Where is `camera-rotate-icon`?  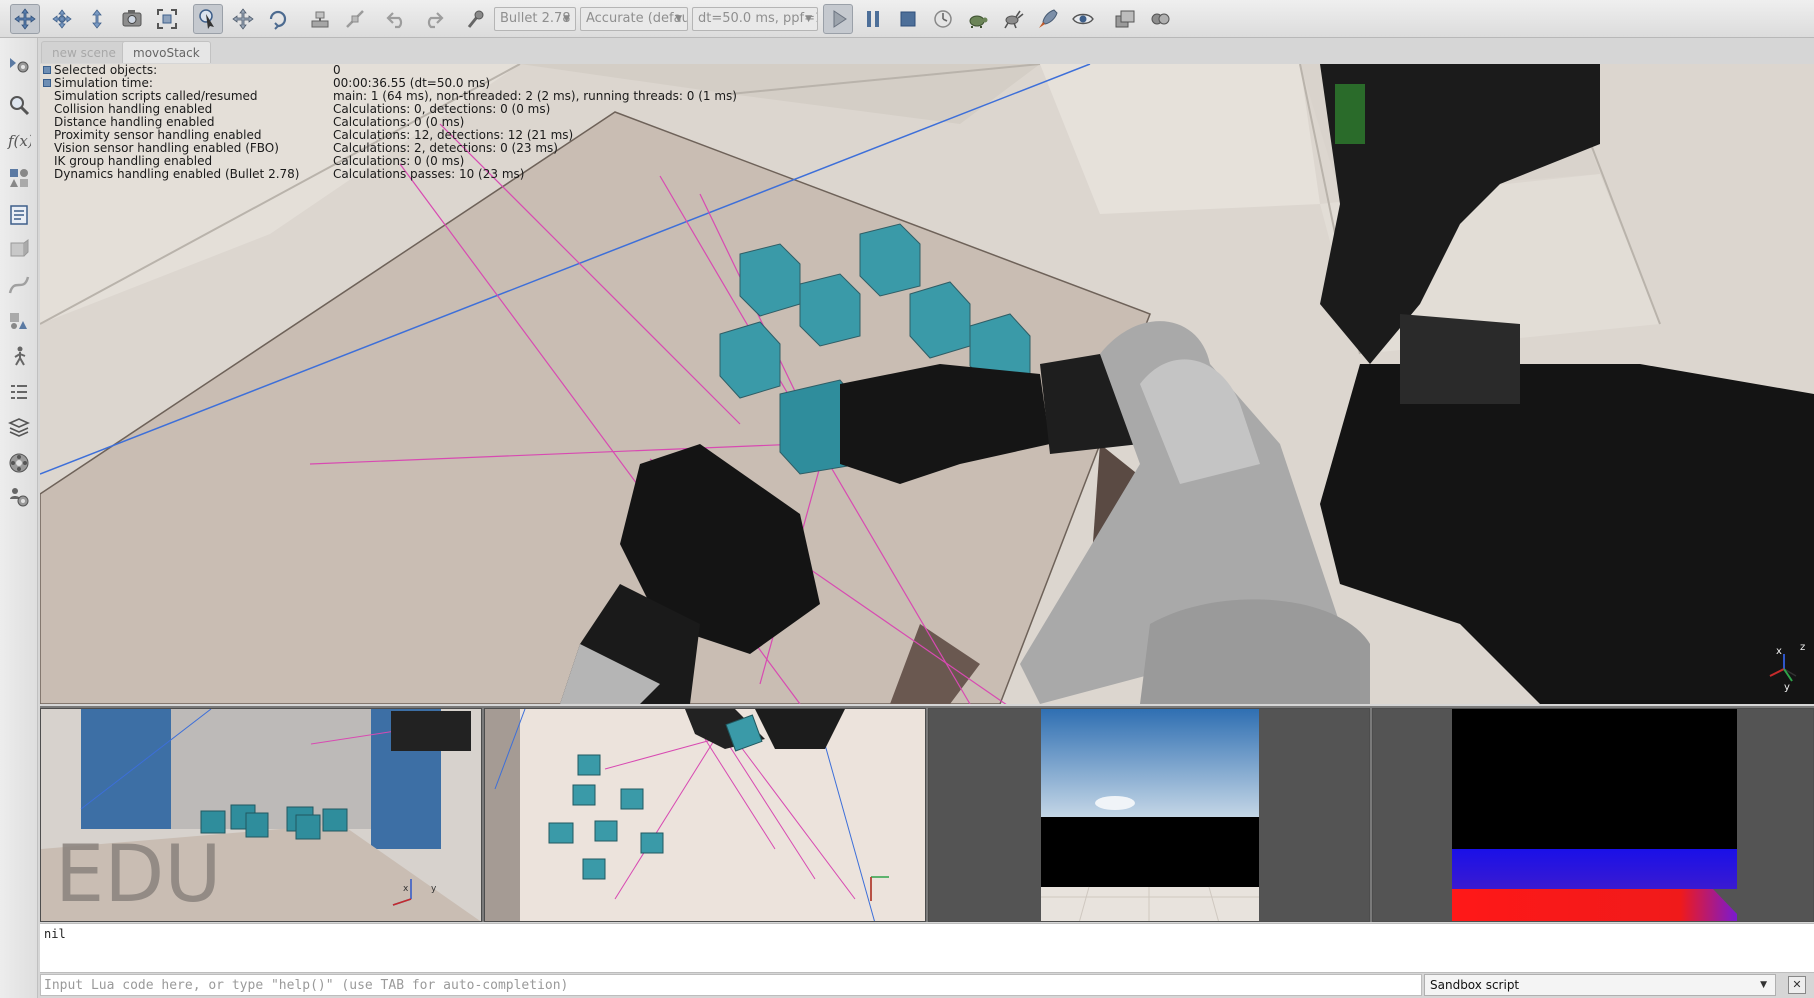
camera-rotate-icon is located at coordinates (62, 19).